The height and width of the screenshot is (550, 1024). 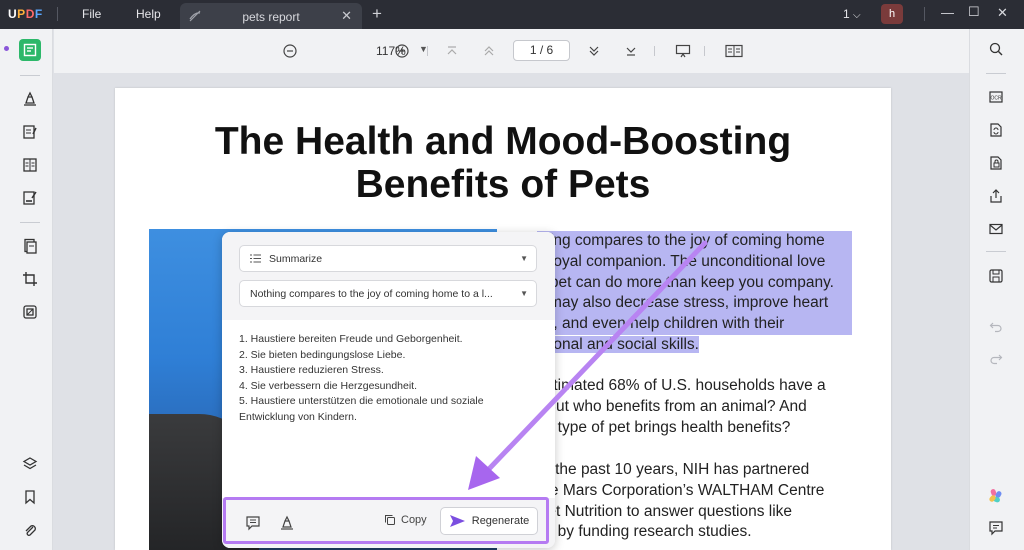 I want to click on menu-file: File, so click(x=91, y=14).